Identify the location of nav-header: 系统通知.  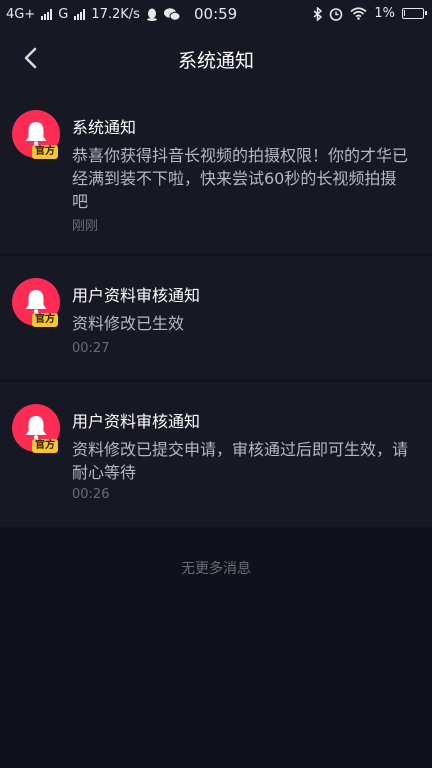
(216, 59).